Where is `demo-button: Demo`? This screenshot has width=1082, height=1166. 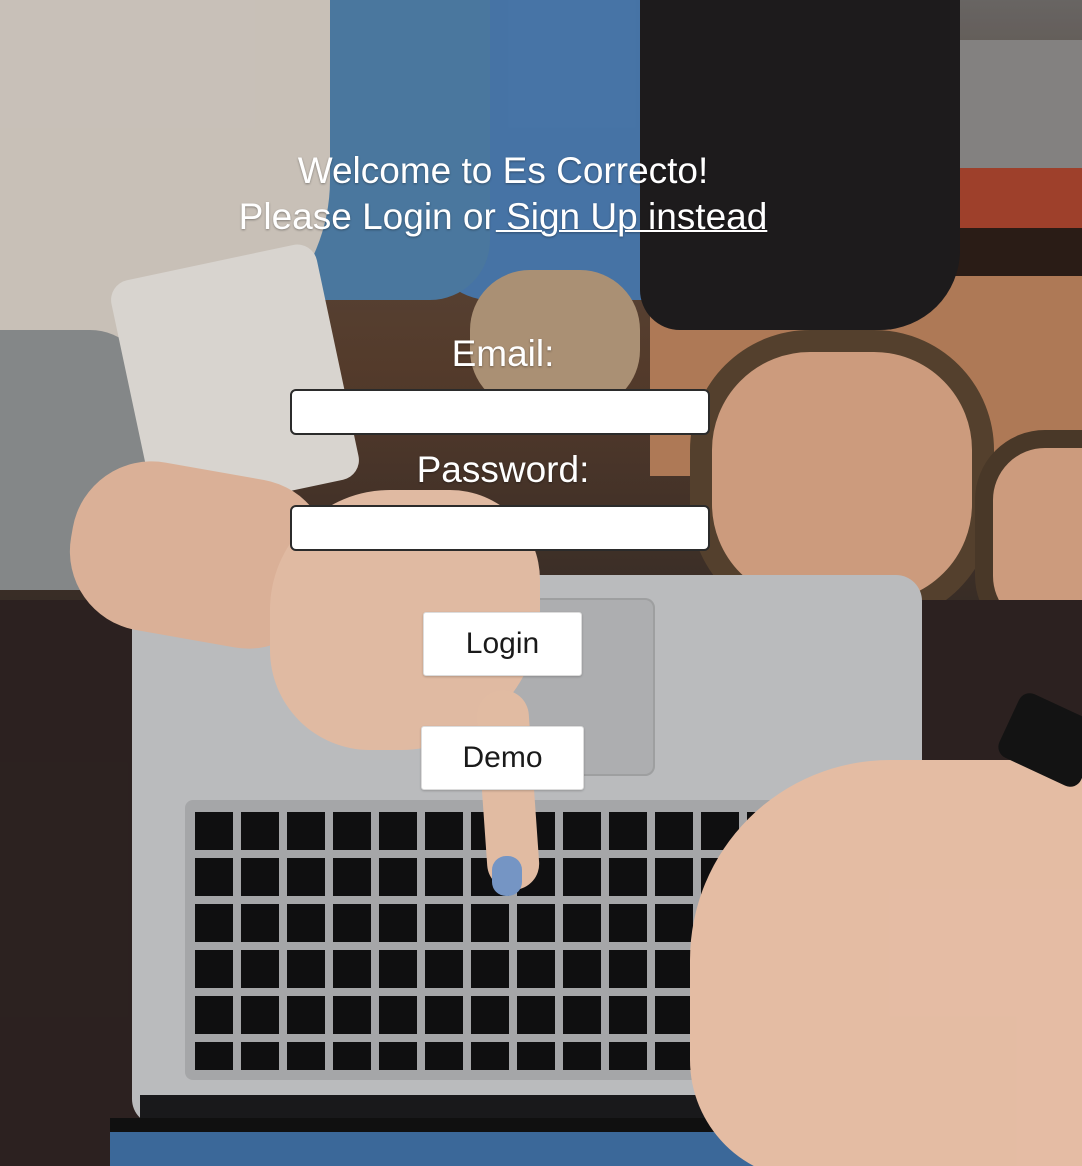
demo-button: Demo is located at coordinates (502, 758).